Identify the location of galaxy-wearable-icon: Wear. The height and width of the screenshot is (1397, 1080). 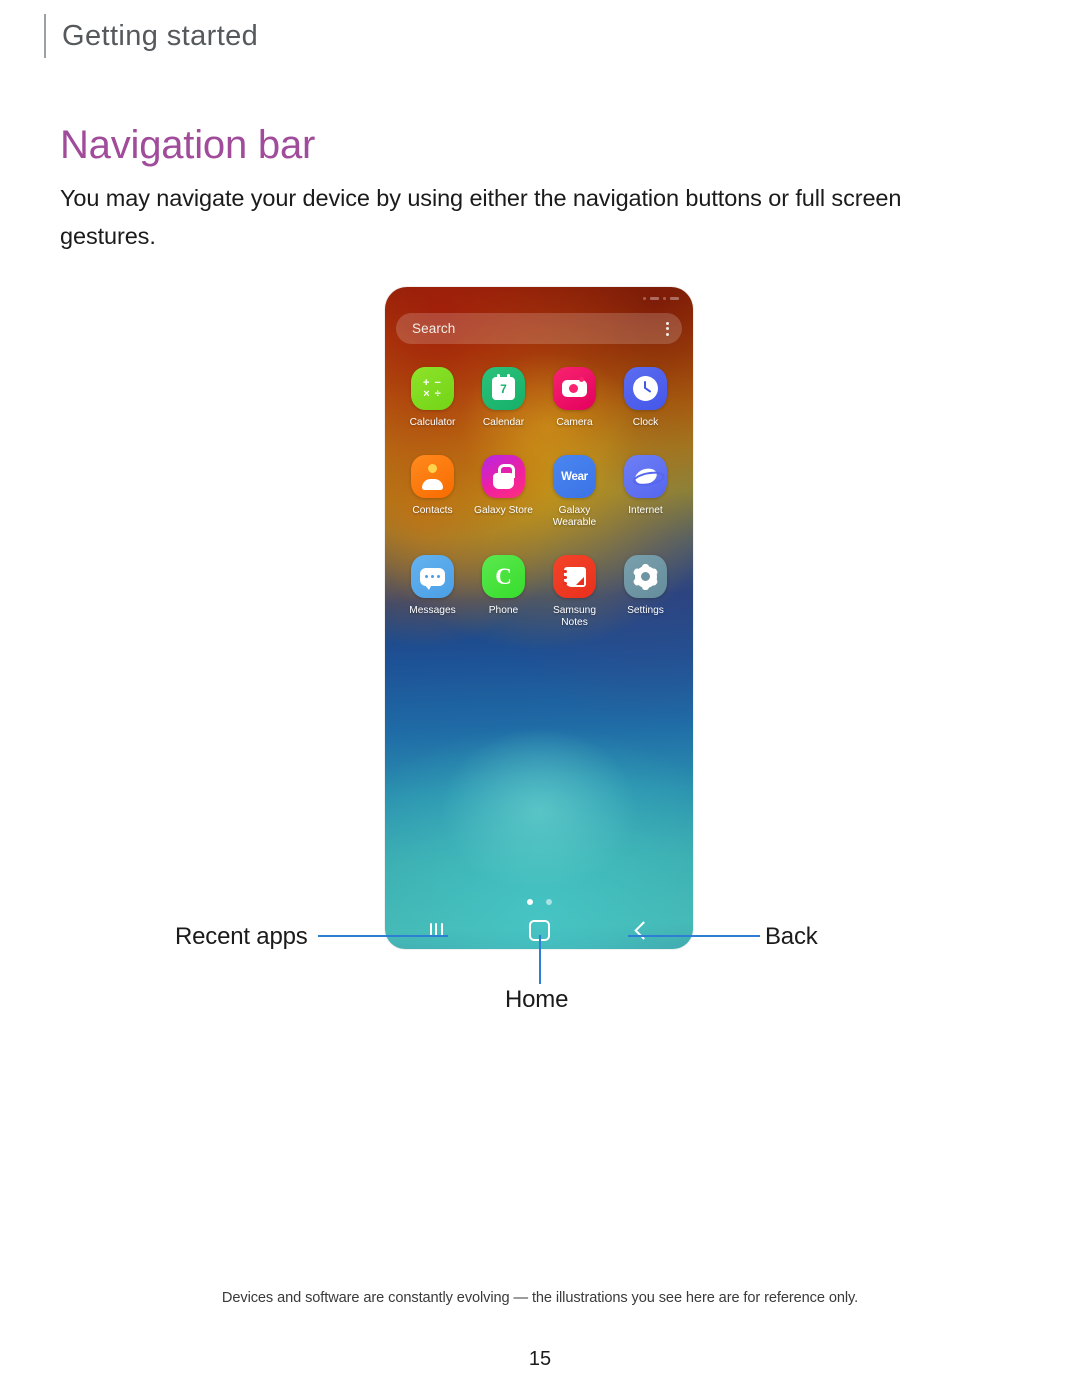
(574, 477).